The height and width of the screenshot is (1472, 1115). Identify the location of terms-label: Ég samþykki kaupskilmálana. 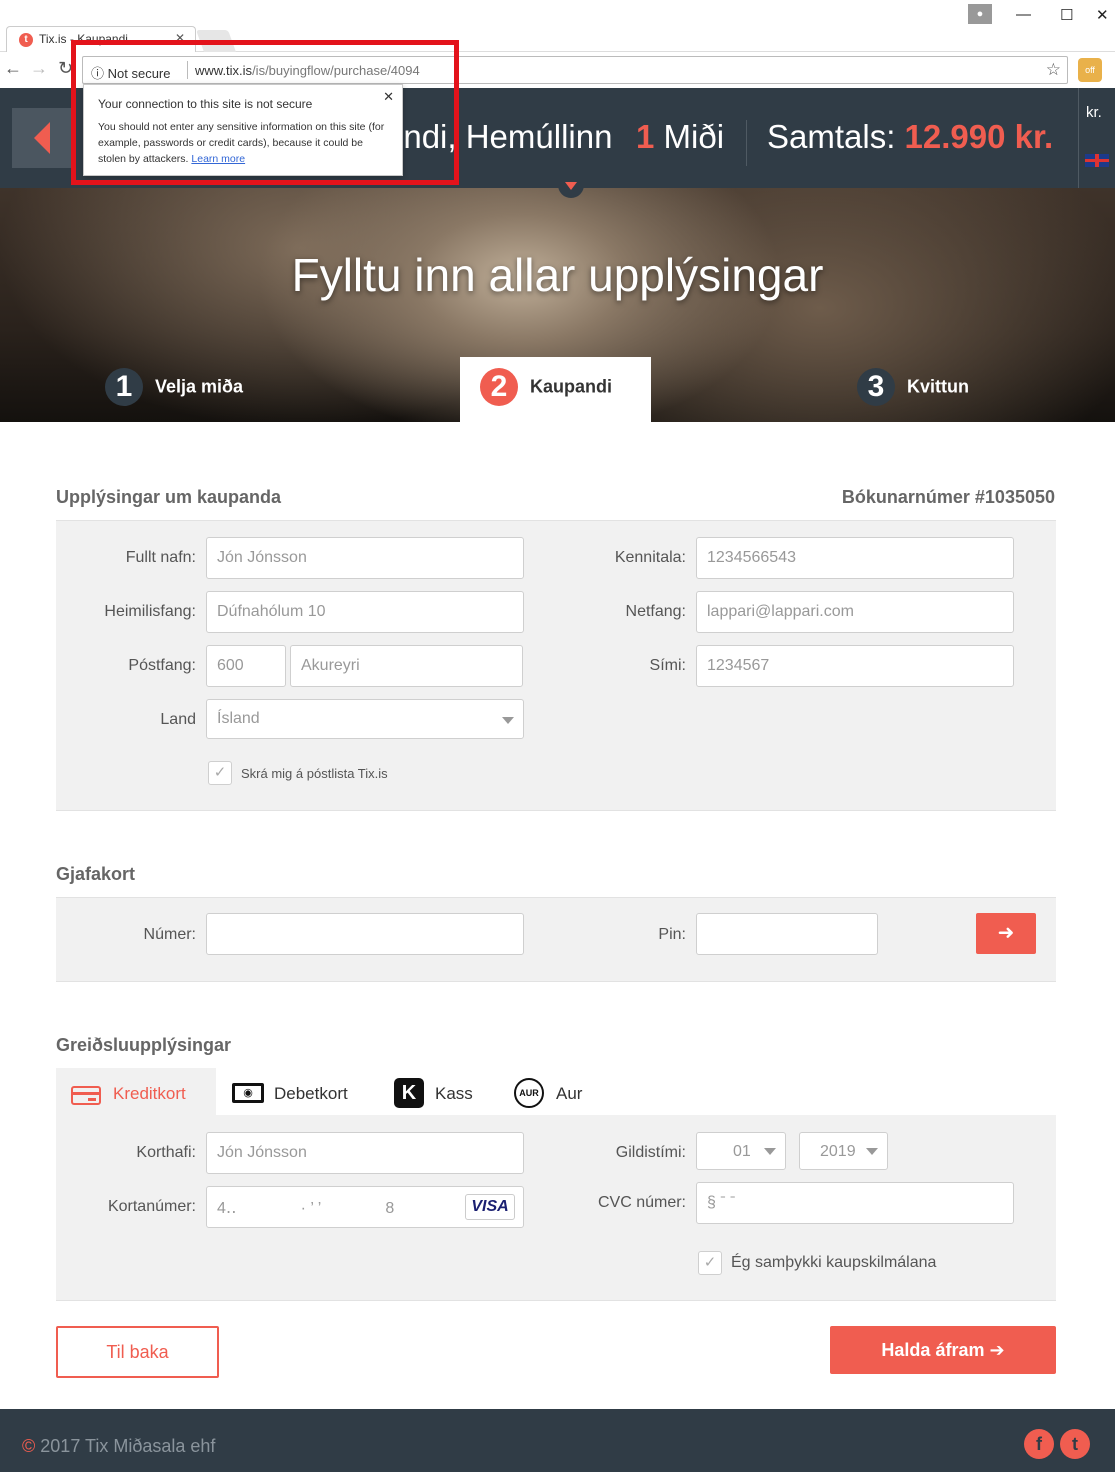
(834, 1262).